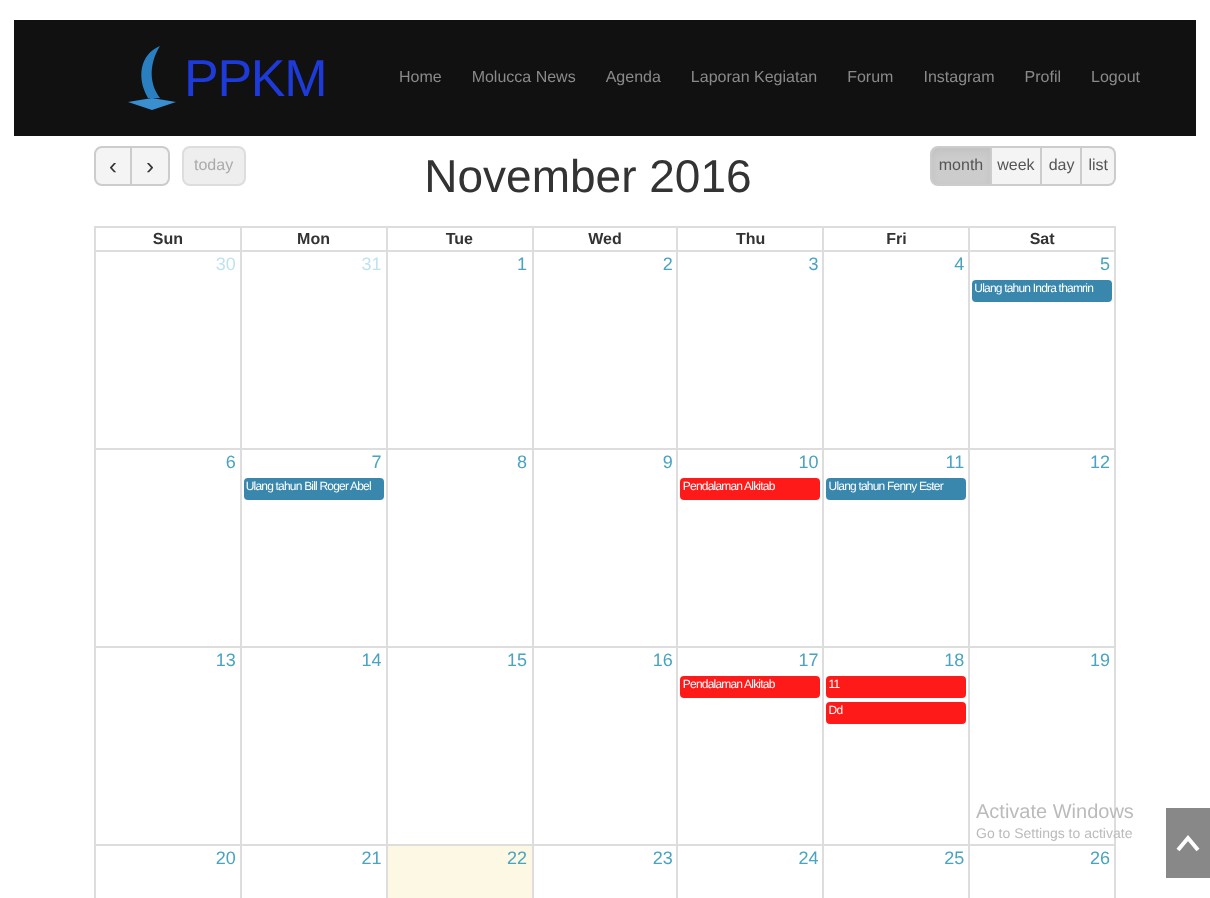 This screenshot has width=1210, height=898. What do you see at coordinates (518, 859) in the screenshot?
I see `day-number: 22` at bounding box center [518, 859].